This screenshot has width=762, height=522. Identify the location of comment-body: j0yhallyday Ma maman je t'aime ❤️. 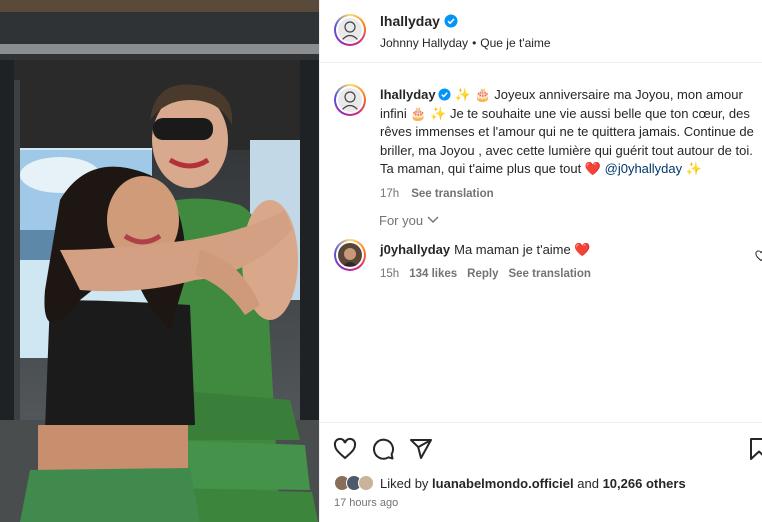
(485, 250).